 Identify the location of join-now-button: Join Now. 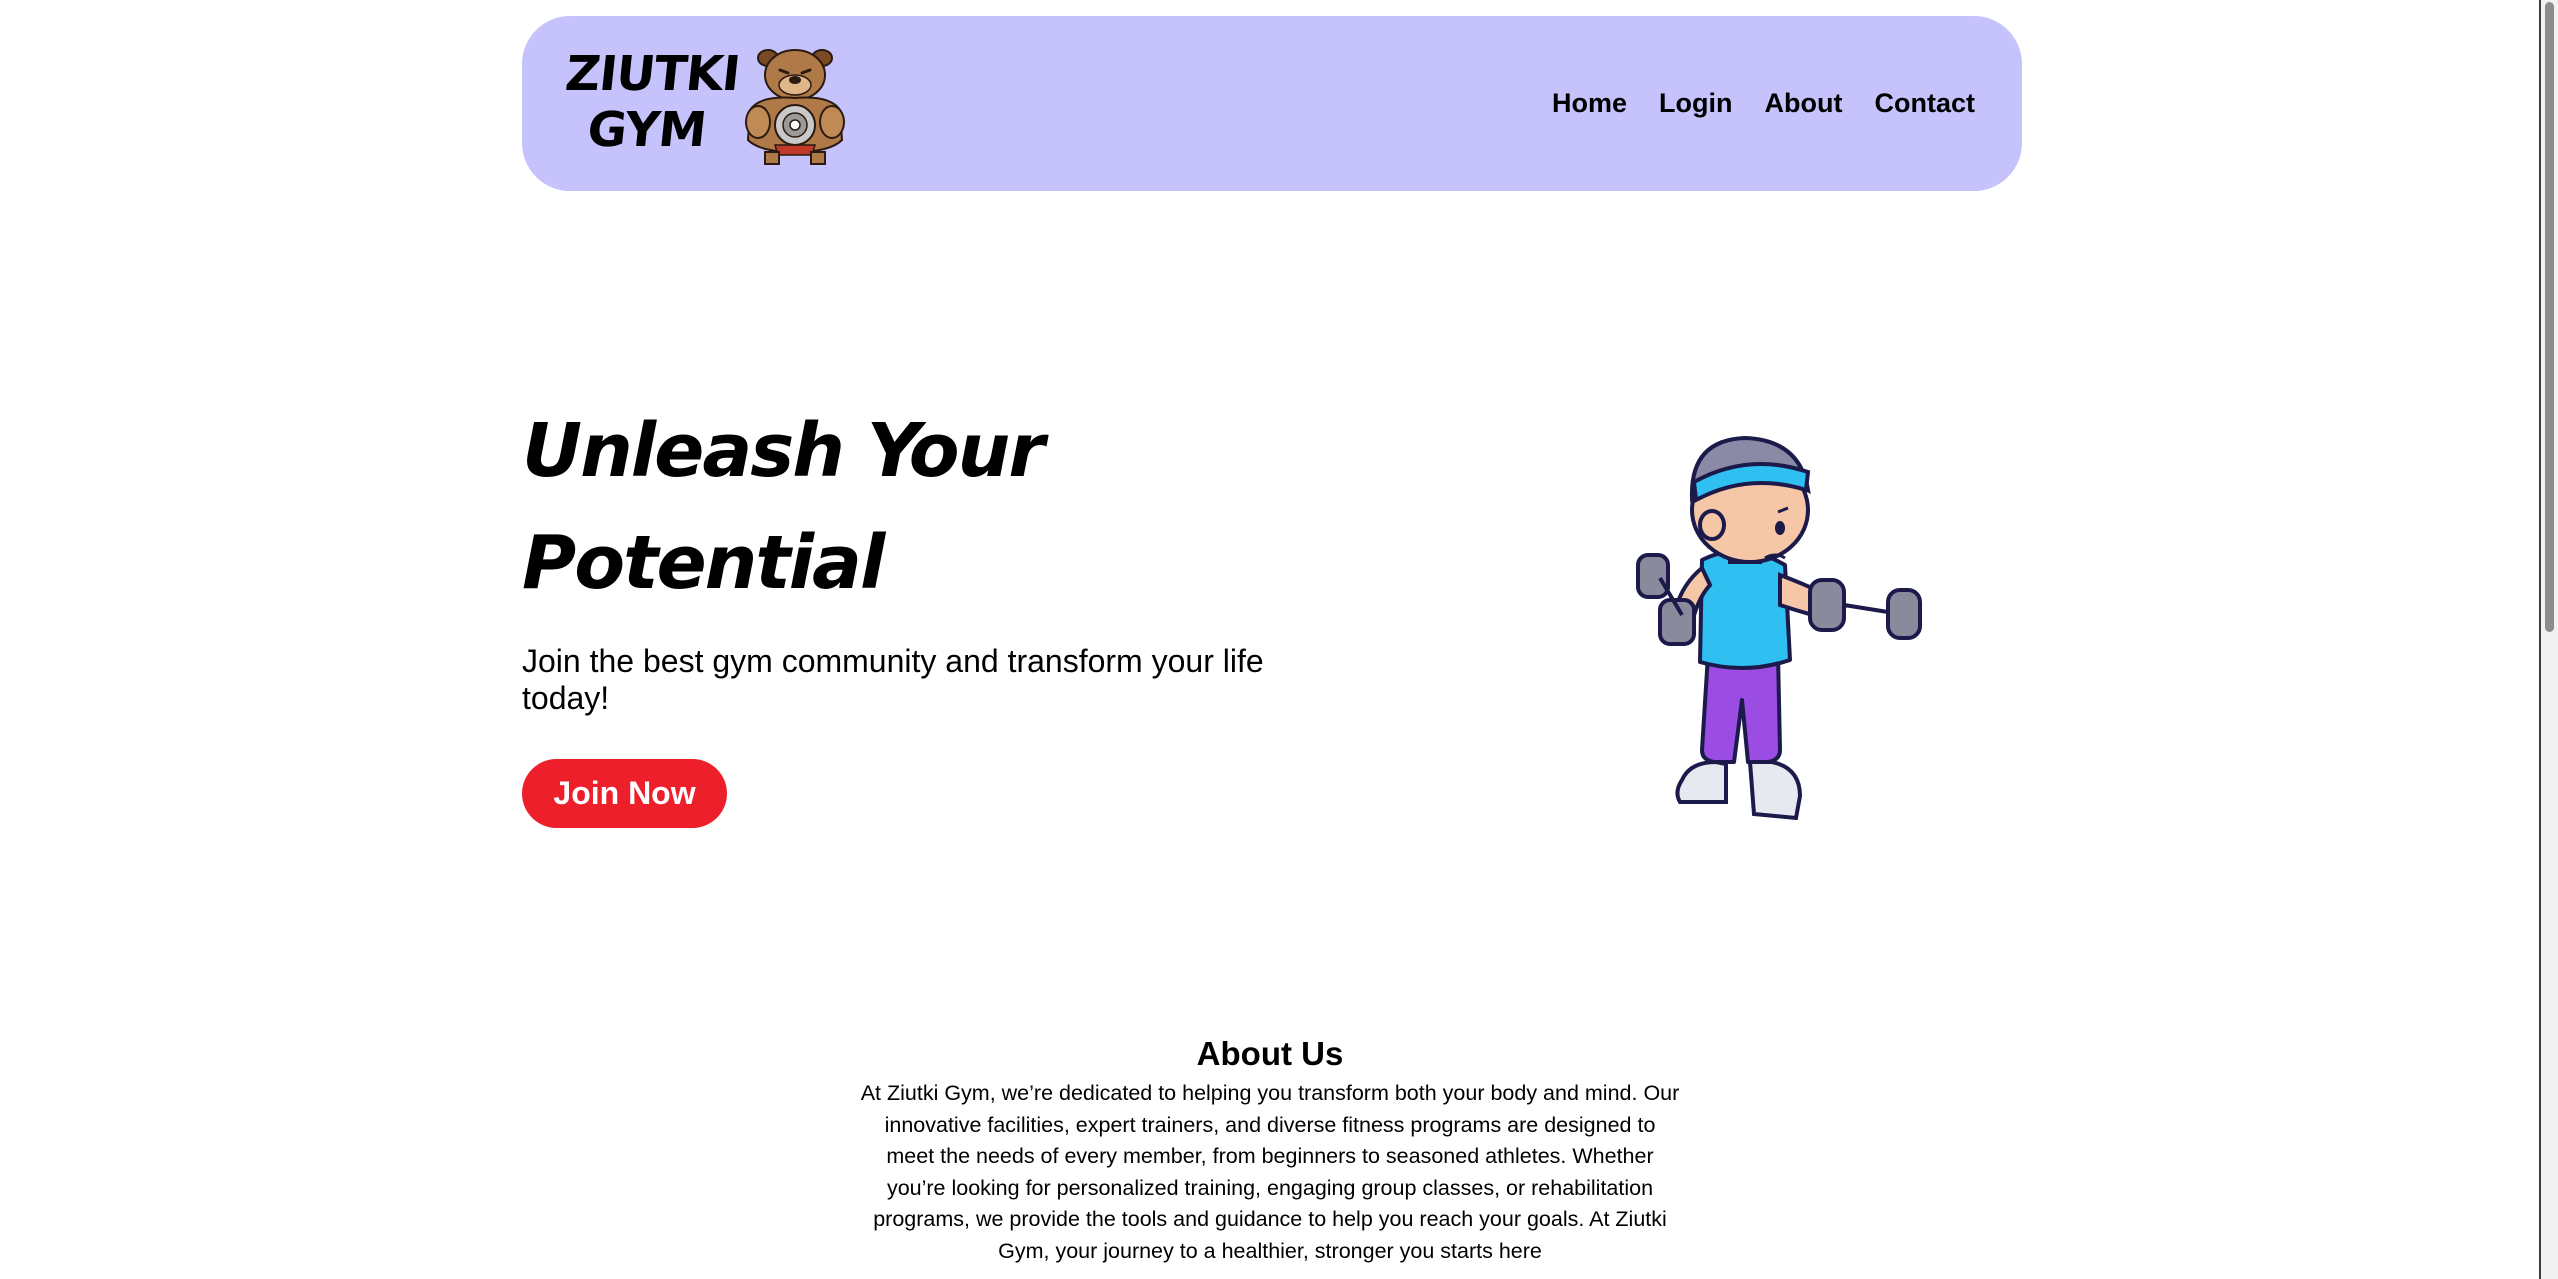
(624, 793).